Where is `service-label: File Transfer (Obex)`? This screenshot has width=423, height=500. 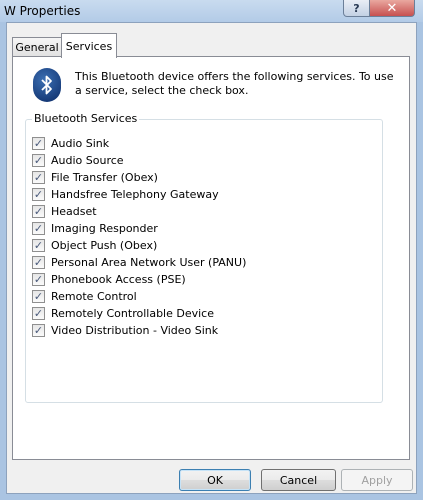
service-label: File Transfer (Obex) is located at coordinates (104, 177).